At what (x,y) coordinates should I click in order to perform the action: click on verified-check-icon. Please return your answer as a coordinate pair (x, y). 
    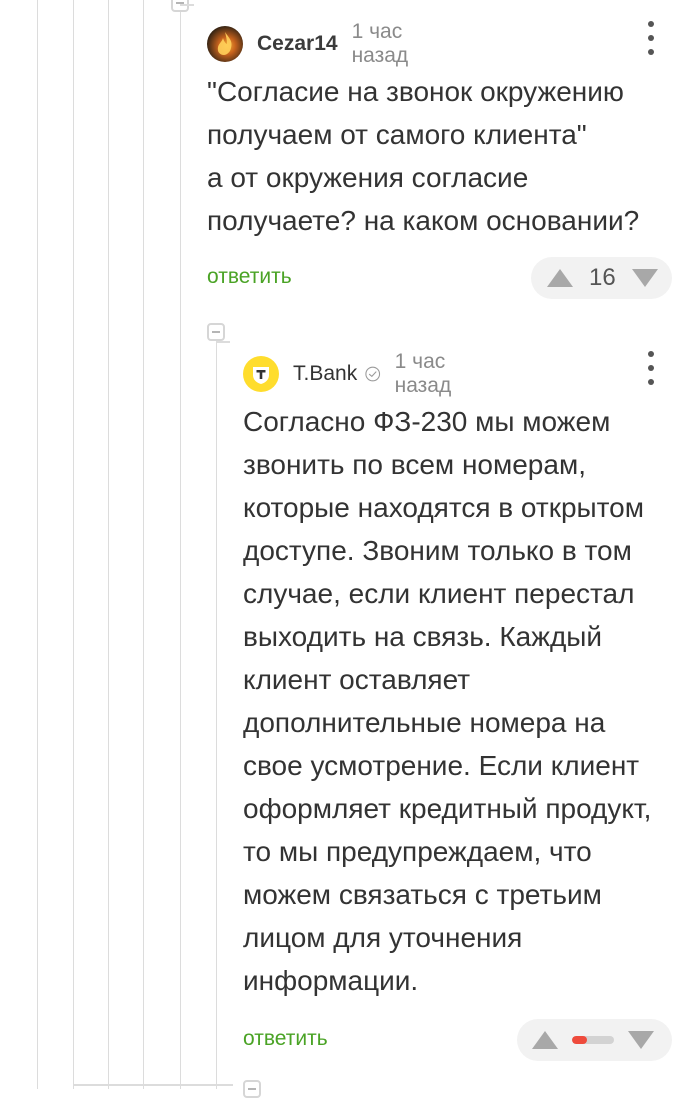
    Looking at the image, I should click on (373, 374).